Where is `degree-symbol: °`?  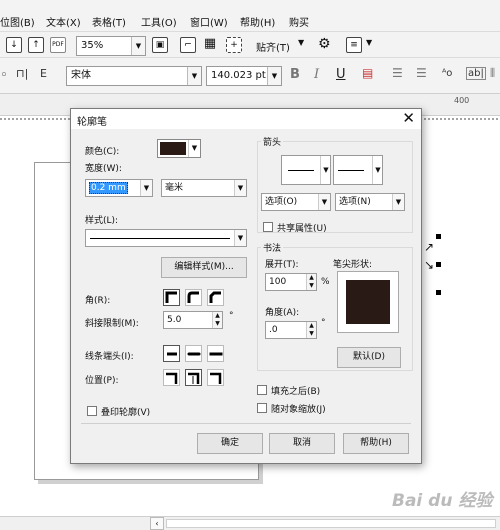
degree-symbol: ° is located at coordinates (231, 316).